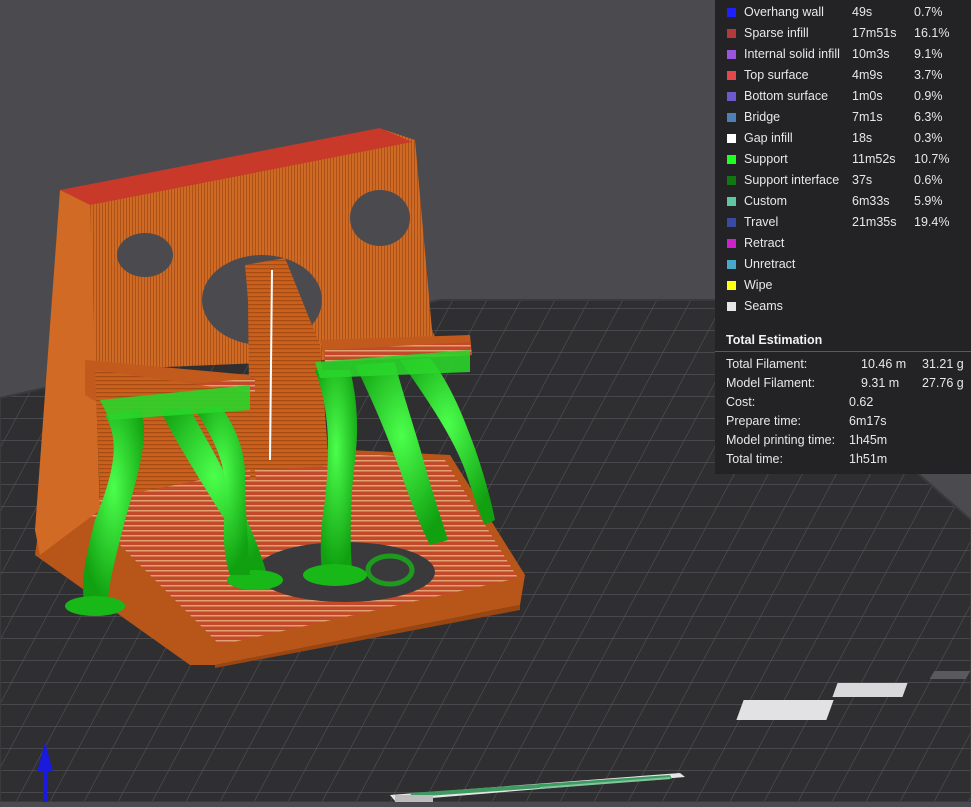 The width and height of the screenshot is (971, 807). What do you see at coordinates (770, 383) in the screenshot?
I see `estimation-label: Model Filament:` at bounding box center [770, 383].